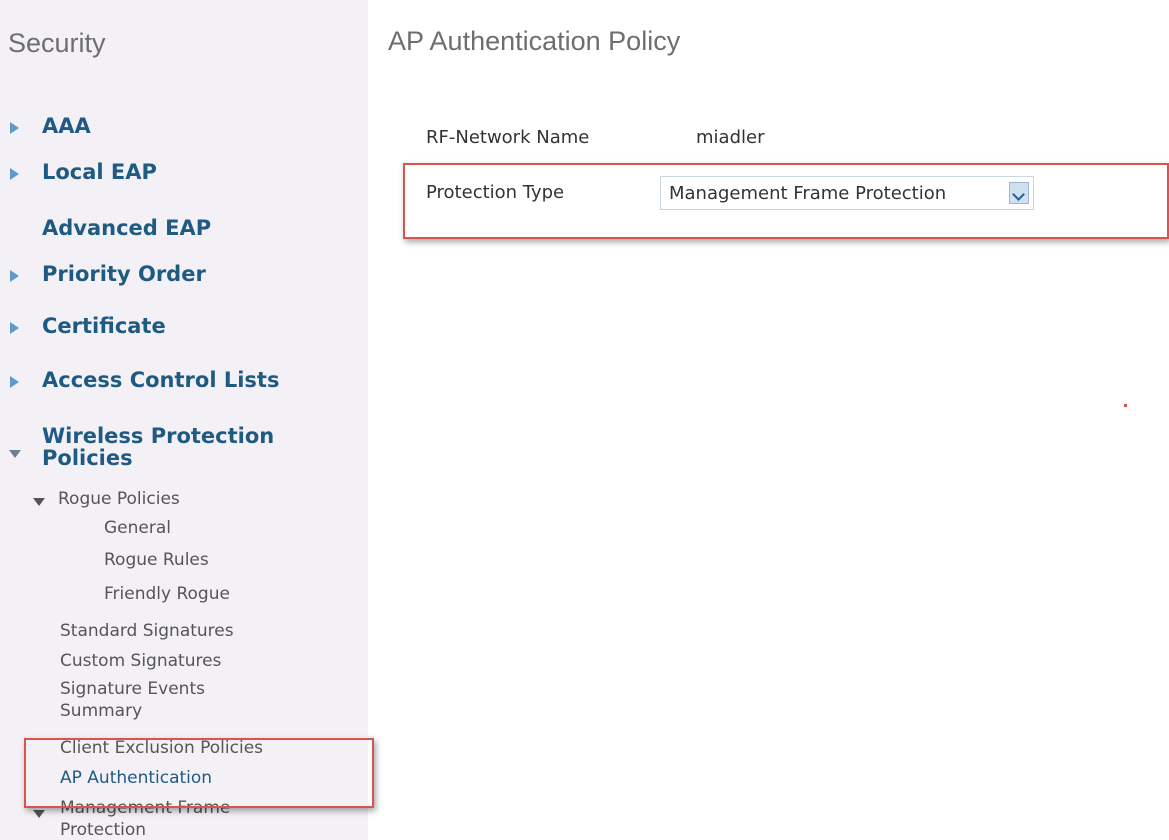 This screenshot has height=840, width=1169. What do you see at coordinates (161, 748) in the screenshot?
I see `sub-item-client-exclusion-policies: Client Exclusion Policies` at bounding box center [161, 748].